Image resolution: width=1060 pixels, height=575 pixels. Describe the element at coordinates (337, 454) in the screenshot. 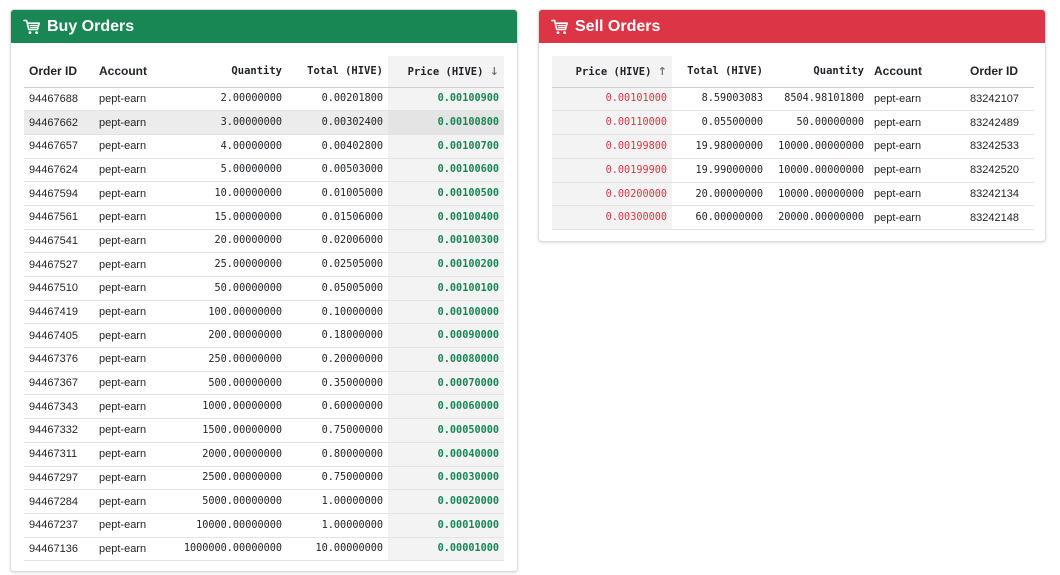

I see `total-cell: 0.80000000` at that location.